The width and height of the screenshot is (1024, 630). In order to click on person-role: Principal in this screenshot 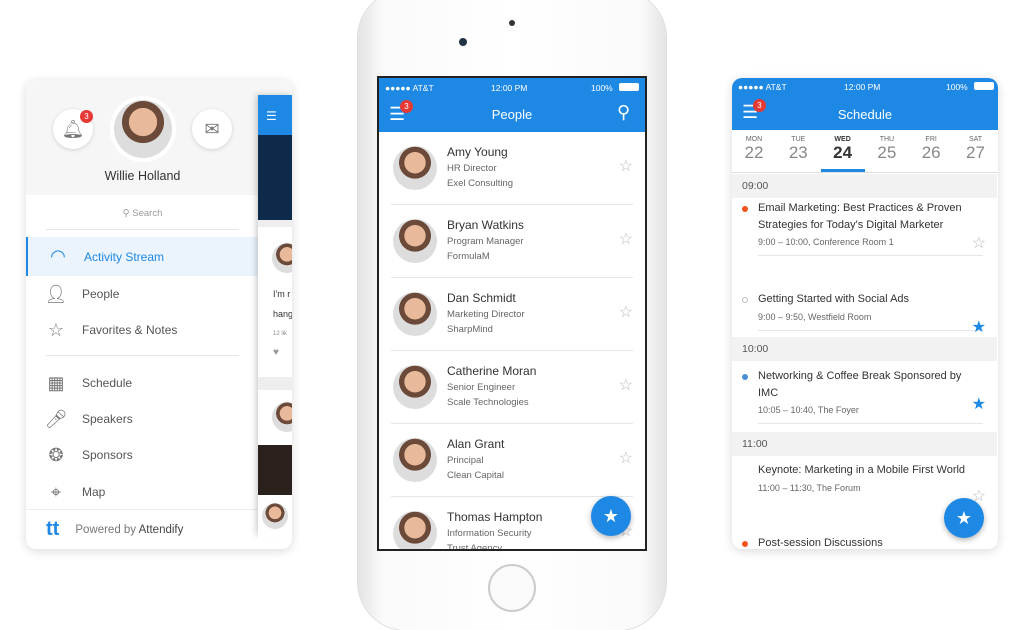, I will do `click(465, 460)`.